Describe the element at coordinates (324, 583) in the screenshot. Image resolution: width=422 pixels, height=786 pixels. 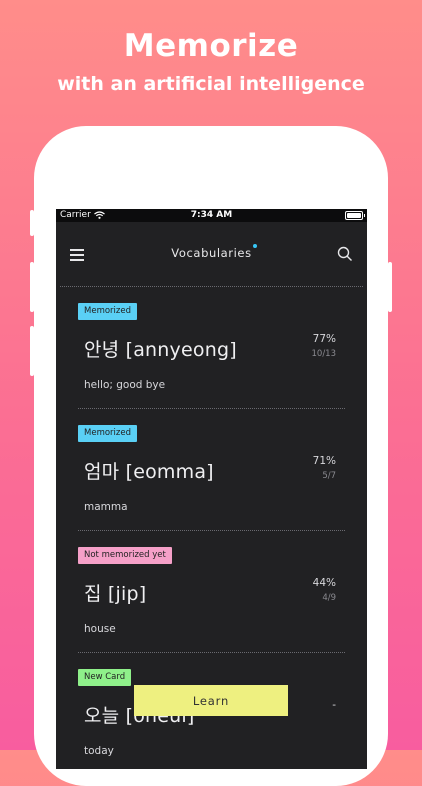
I see `memorize-percent: 44%` at that location.